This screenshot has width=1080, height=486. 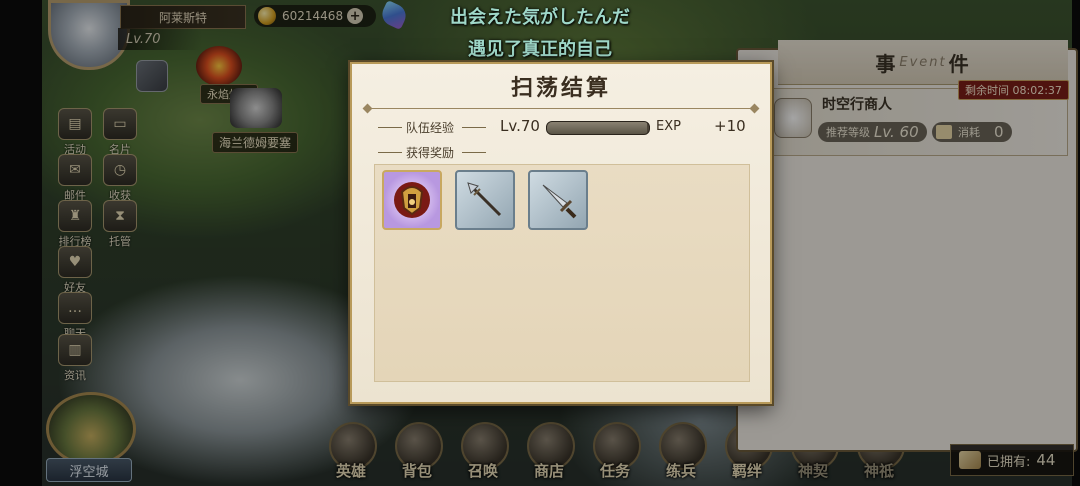 What do you see at coordinates (668, 126) in the screenshot?
I see `exp-label: EXP` at bounding box center [668, 126].